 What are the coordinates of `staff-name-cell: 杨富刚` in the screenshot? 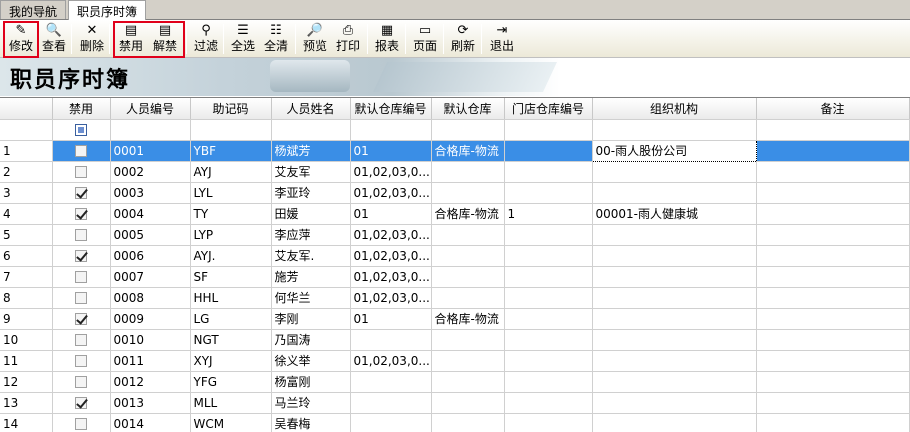 It's located at (311, 382).